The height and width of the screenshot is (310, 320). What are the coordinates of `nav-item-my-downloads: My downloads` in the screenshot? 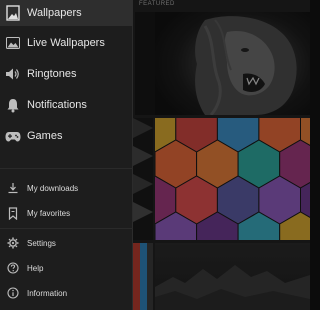 It's located at (66, 188).